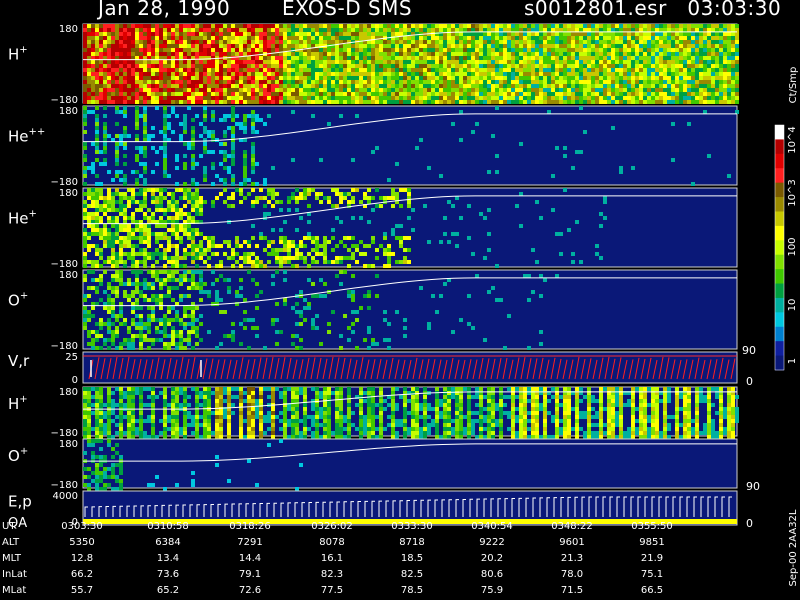  What do you see at coordinates (652, 526) in the screenshot?
I see `ephemeris-value: 0355:50` at bounding box center [652, 526].